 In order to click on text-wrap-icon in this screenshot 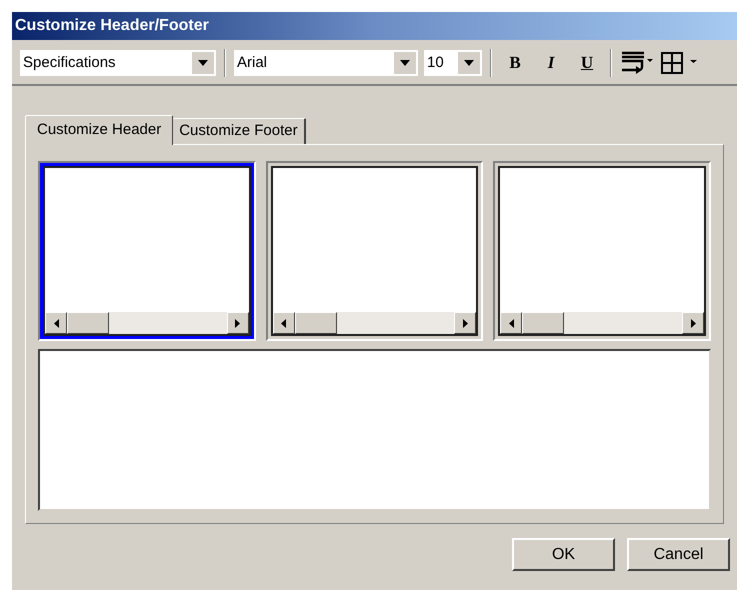, I will do `click(637, 63)`.